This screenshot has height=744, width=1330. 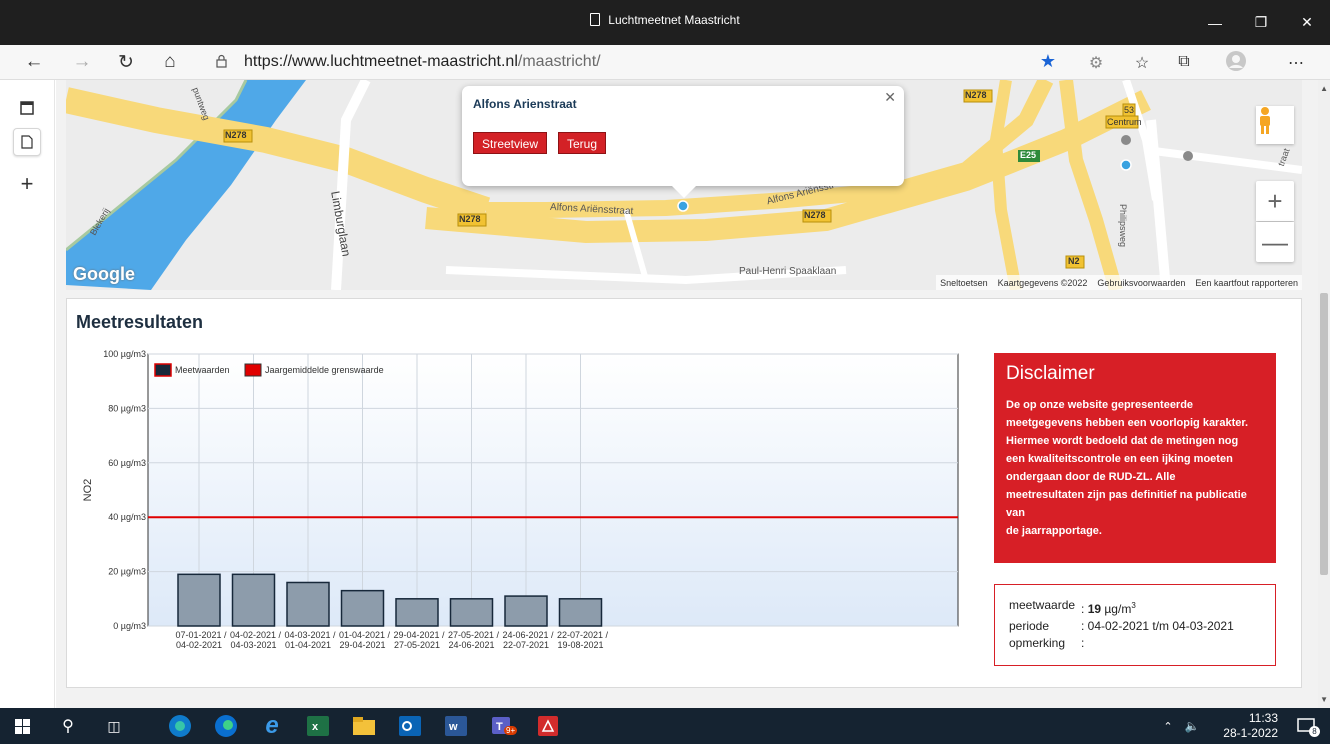 What do you see at coordinates (381, 61) in the screenshot?
I see `url-host: https://www.luchtmeetnet-maastricht.nl` at bounding box center [381, 61].